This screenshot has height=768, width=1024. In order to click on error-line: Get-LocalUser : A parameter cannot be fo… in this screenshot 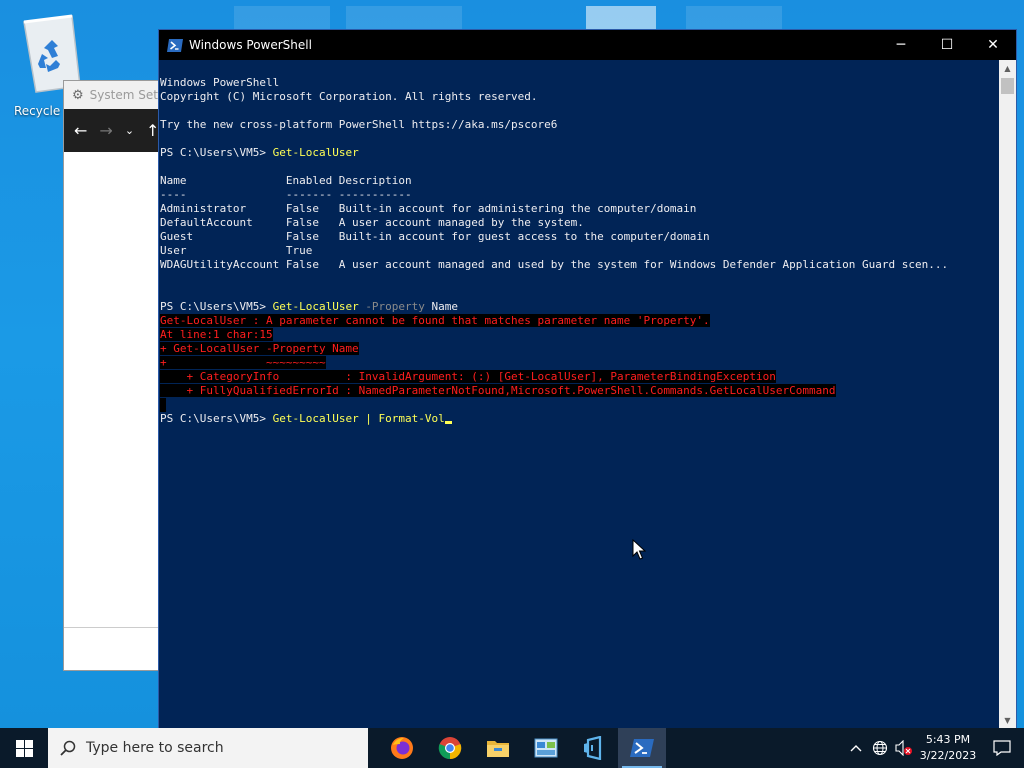, I will do `click(579, 321)`.